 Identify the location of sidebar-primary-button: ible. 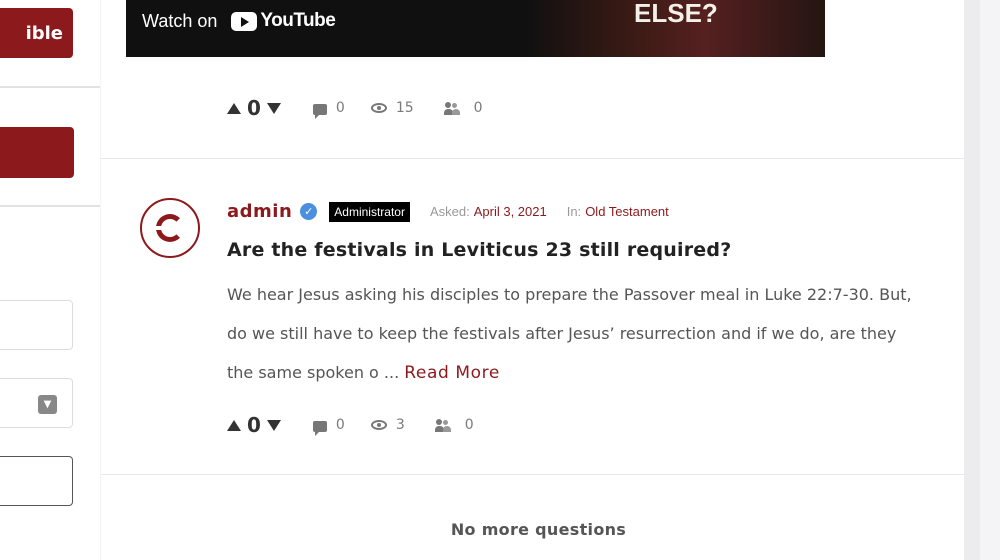
(36, 33).